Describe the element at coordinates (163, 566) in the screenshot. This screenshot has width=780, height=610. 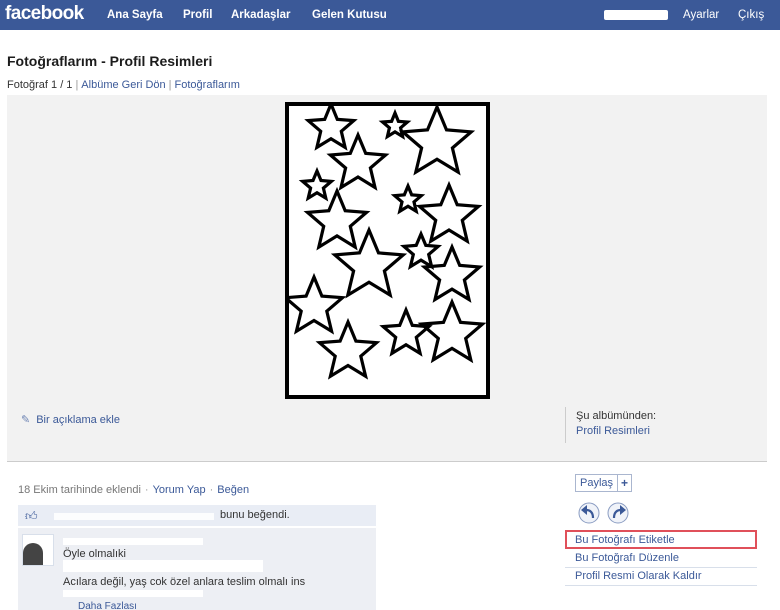
I see `redacted-text` at that location.